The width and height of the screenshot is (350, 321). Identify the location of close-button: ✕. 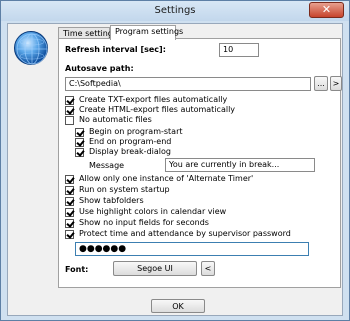
(326, 10).